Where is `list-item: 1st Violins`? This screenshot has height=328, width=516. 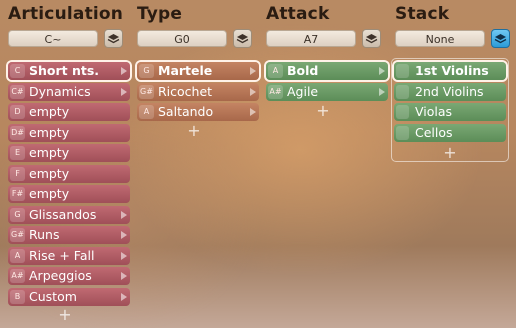
list-item: 1st Violins is located at coordinates (450, 71).